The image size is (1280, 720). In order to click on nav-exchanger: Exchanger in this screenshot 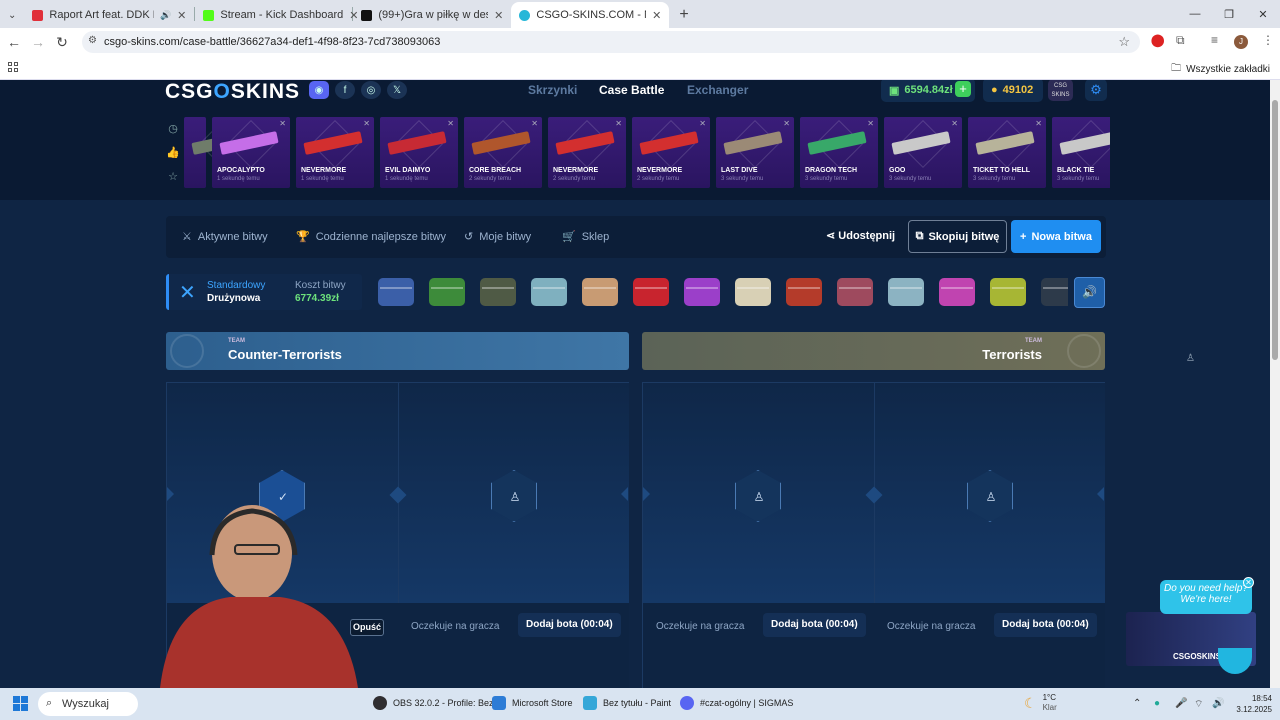, I will do `click(717, 90)`.